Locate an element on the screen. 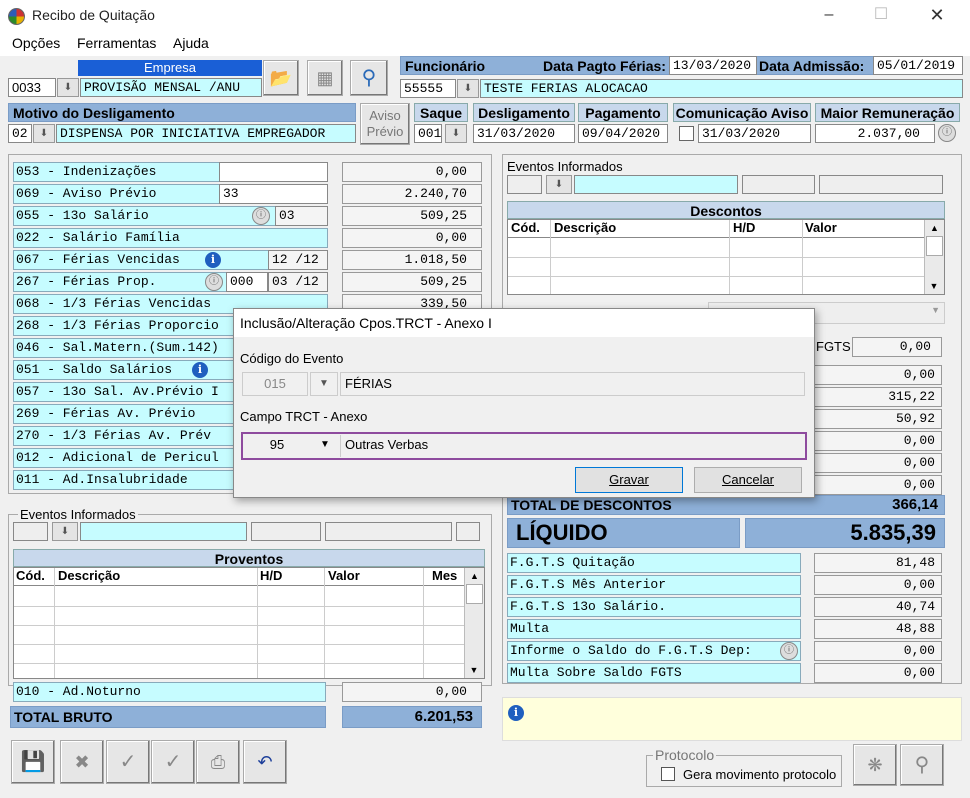 The width and height of the screenshot is (970, 798). codigo-evento-field: 015 is located at coordinates (275, 384).